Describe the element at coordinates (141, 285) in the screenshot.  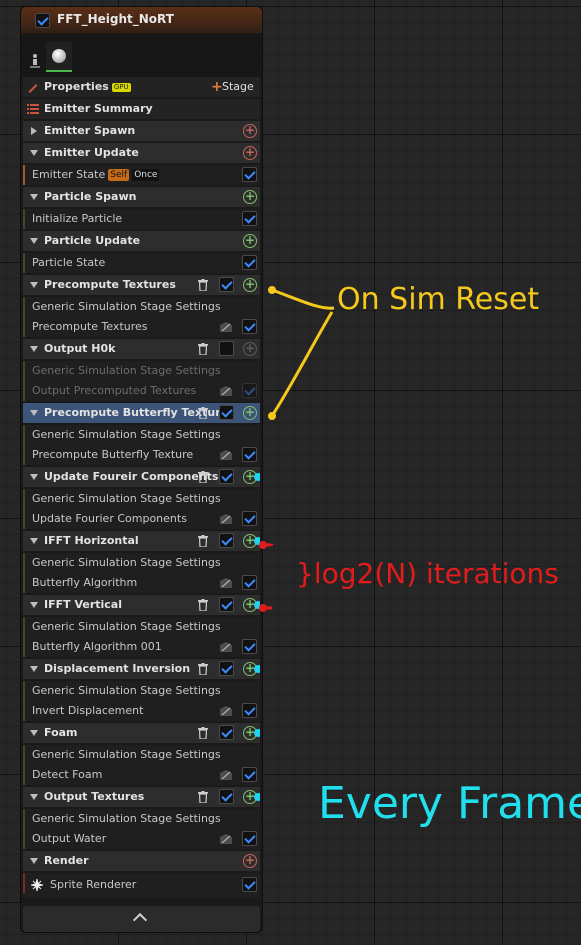
I see `precompute-textures-row: Precompute Textures +` at that location.